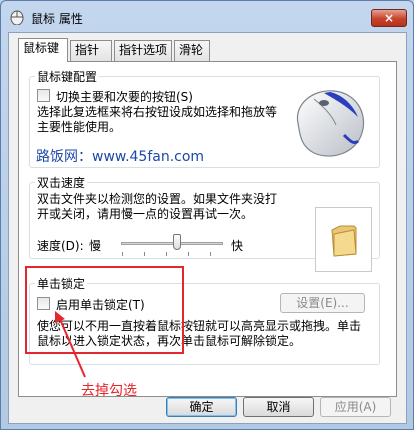 The image size is (414, 430). I want to click on window-title: 鼠标 属性, so click(57, 19).